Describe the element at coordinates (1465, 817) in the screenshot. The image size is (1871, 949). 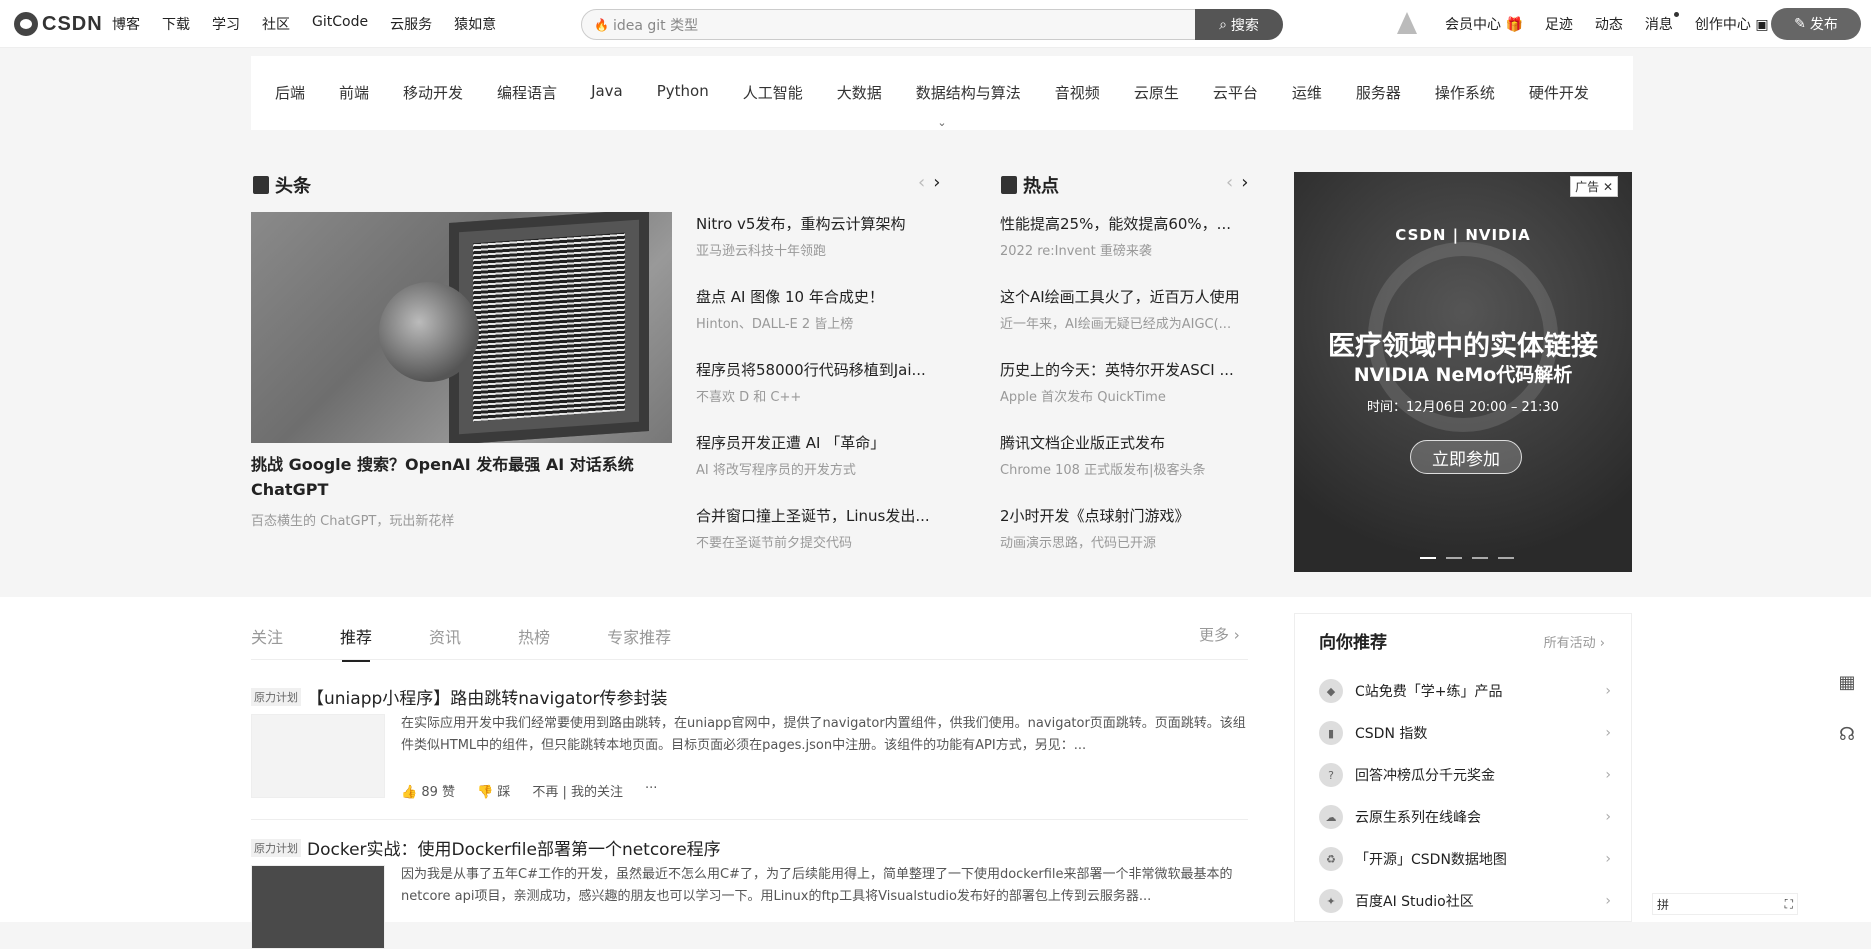
I see `recommend-item: ☁ 云原生系列在线峰会 ›` at that location.